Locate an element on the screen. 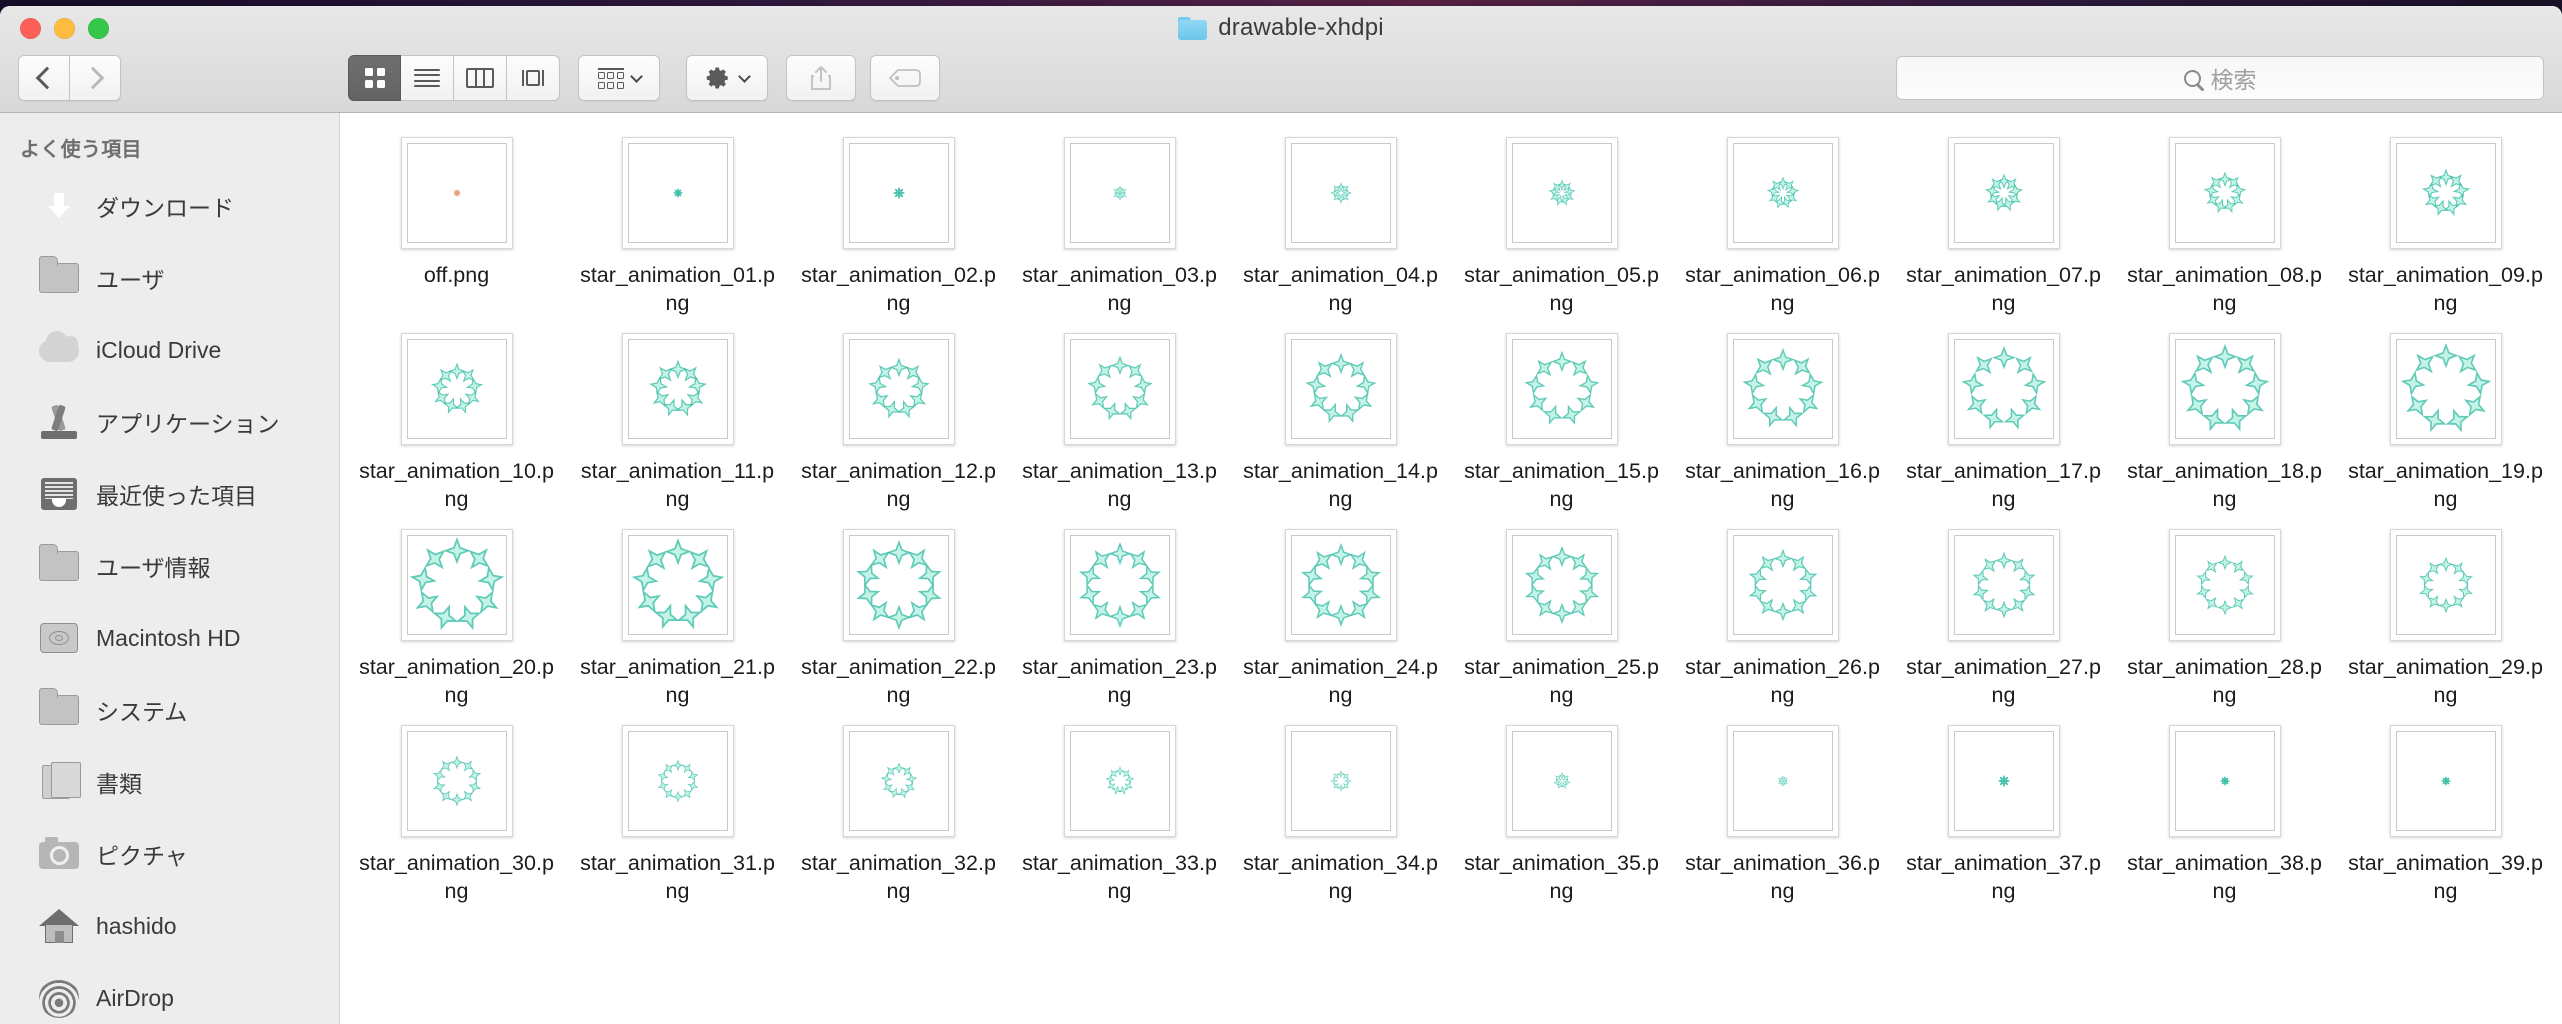 This screenshot has height=1024, width=2562. file-item: star_animation_05.png is located at coordinates (1561, 225).